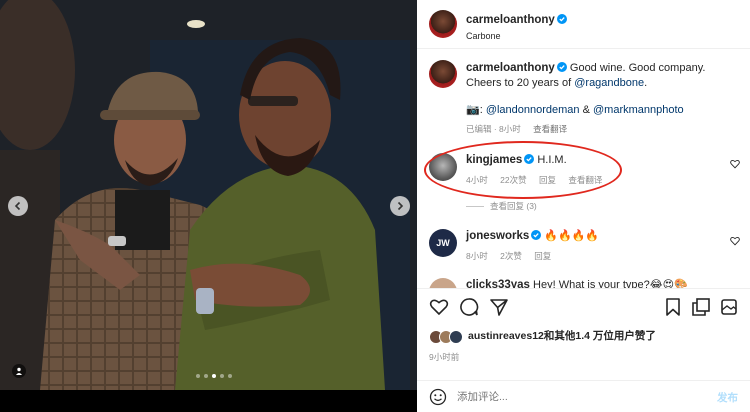 The width and height of the screenshot is (750, 412). I want to click on caption-edited-time: 已编辑 · 8小时, so click(493, 129).